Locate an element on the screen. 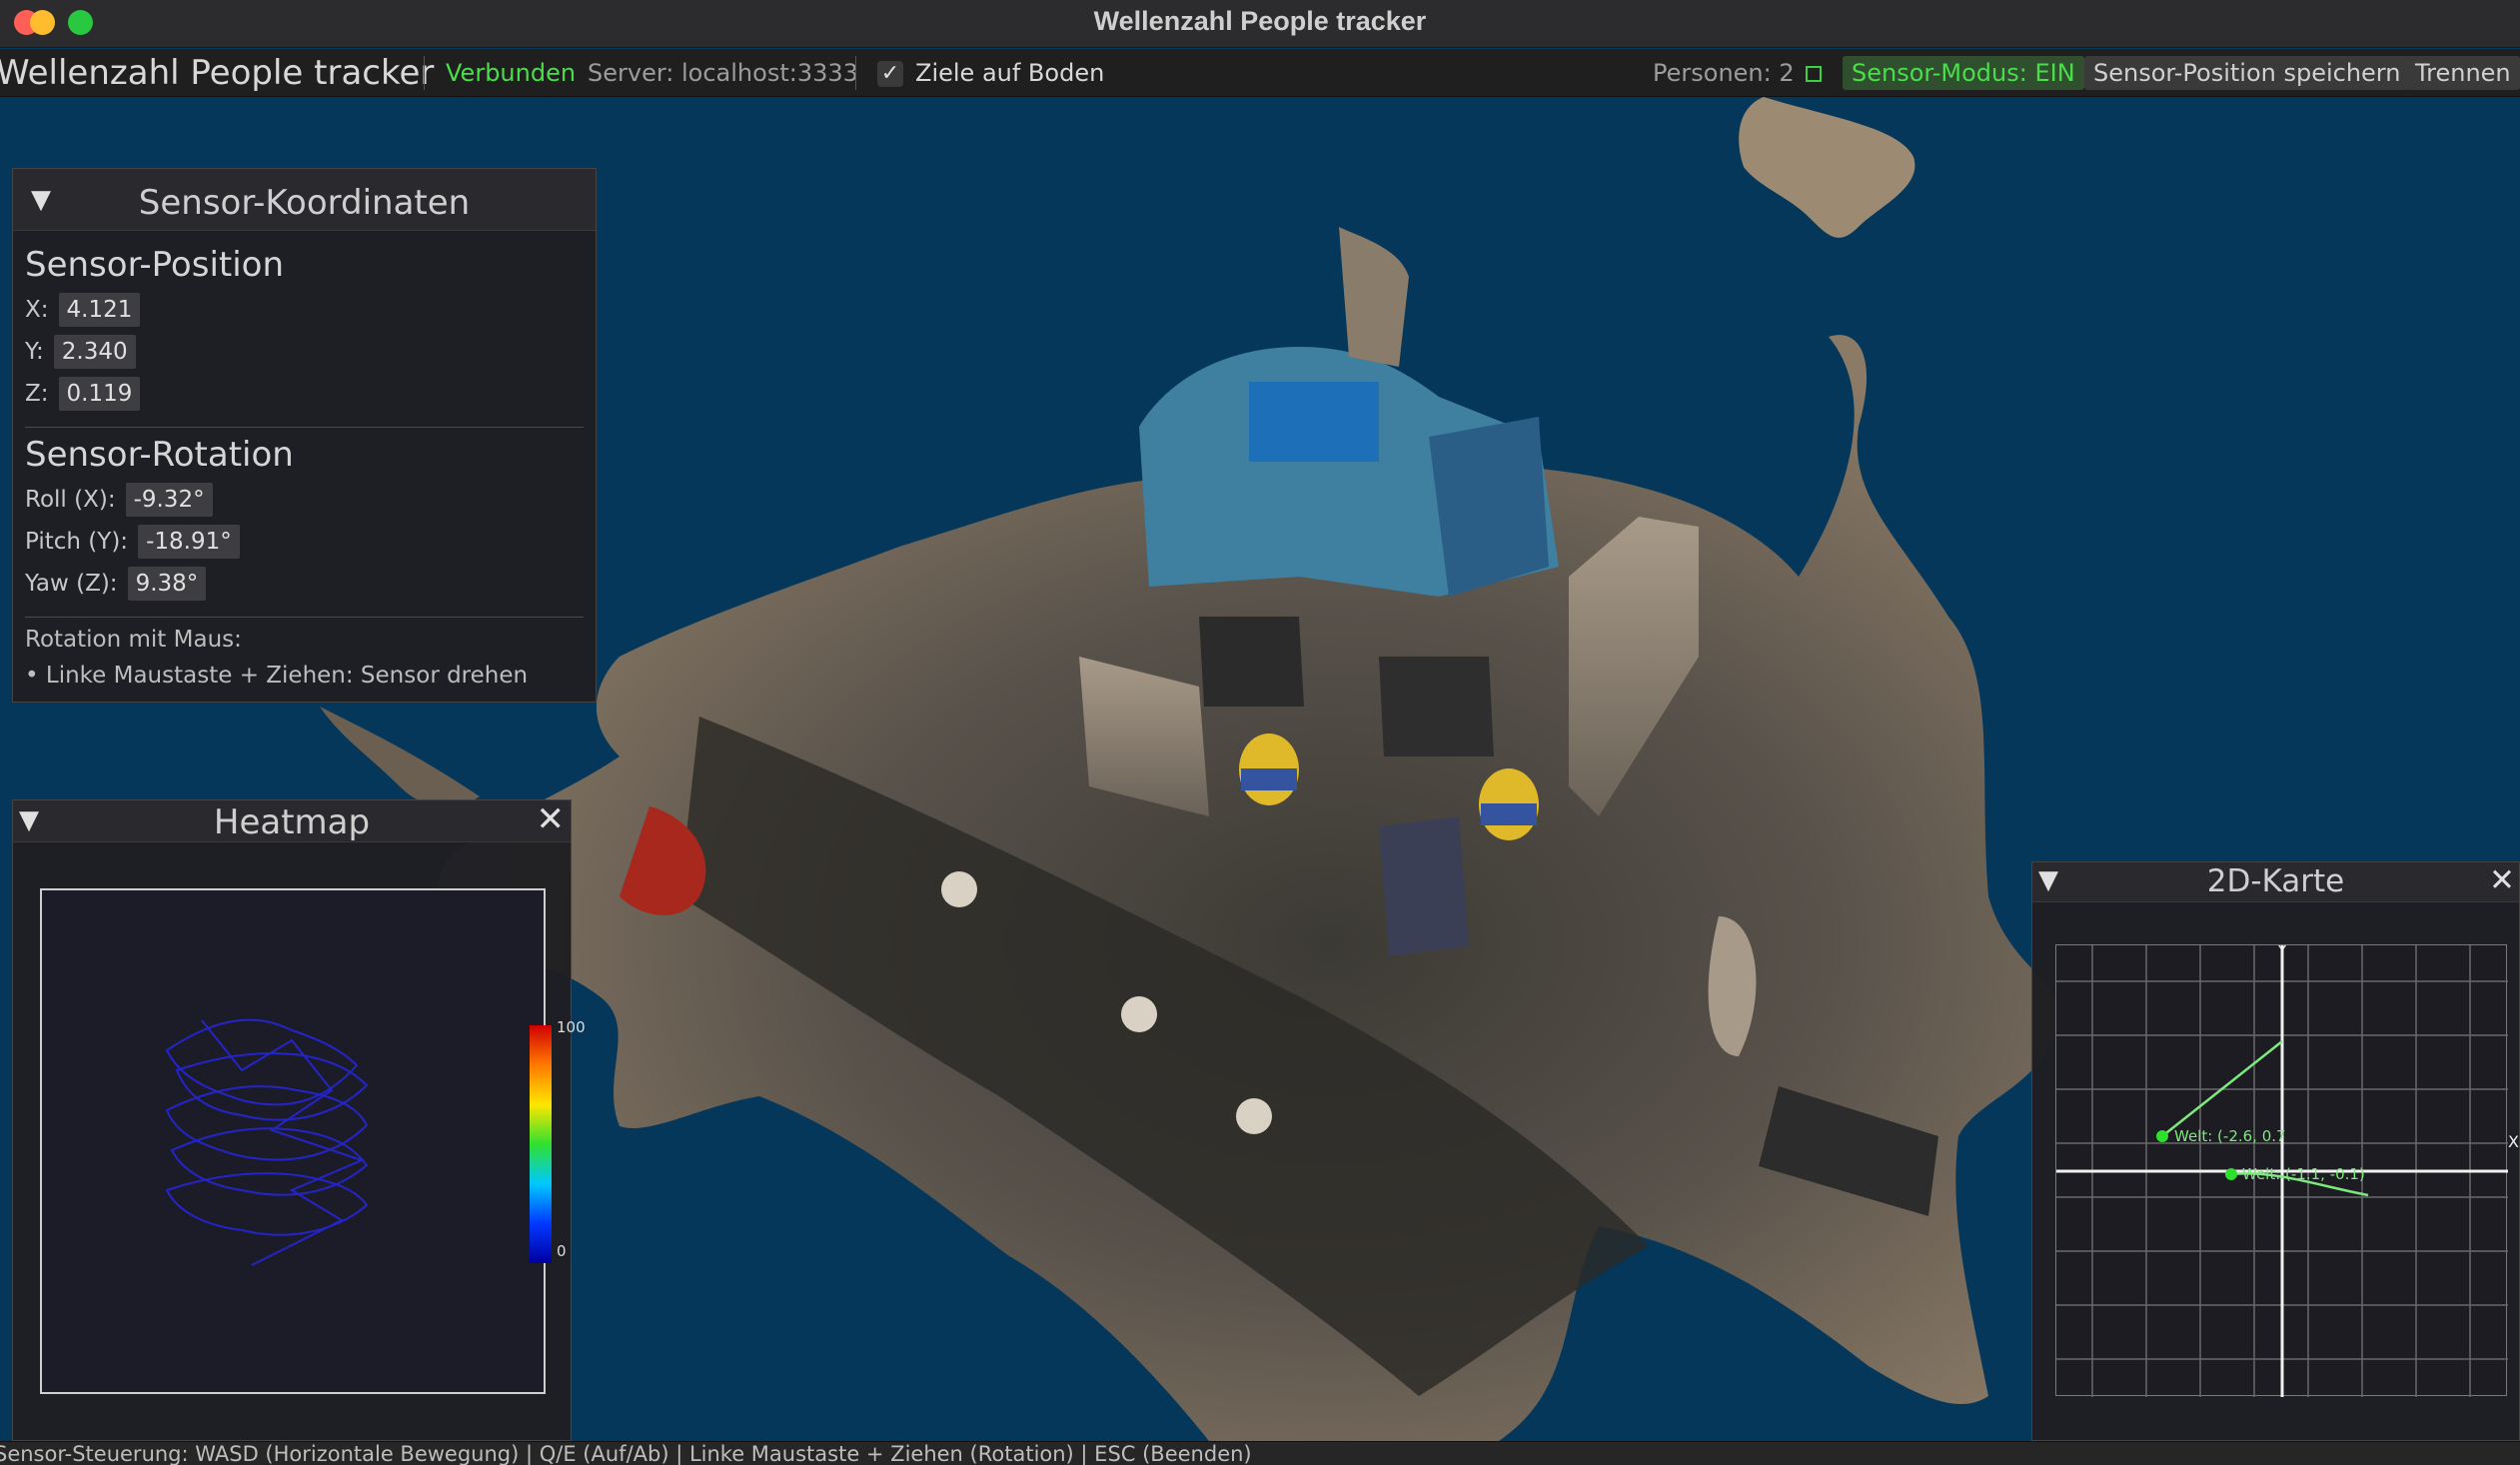  app-name: Wellenzahl People tracker is located at coordinates (217, 73).